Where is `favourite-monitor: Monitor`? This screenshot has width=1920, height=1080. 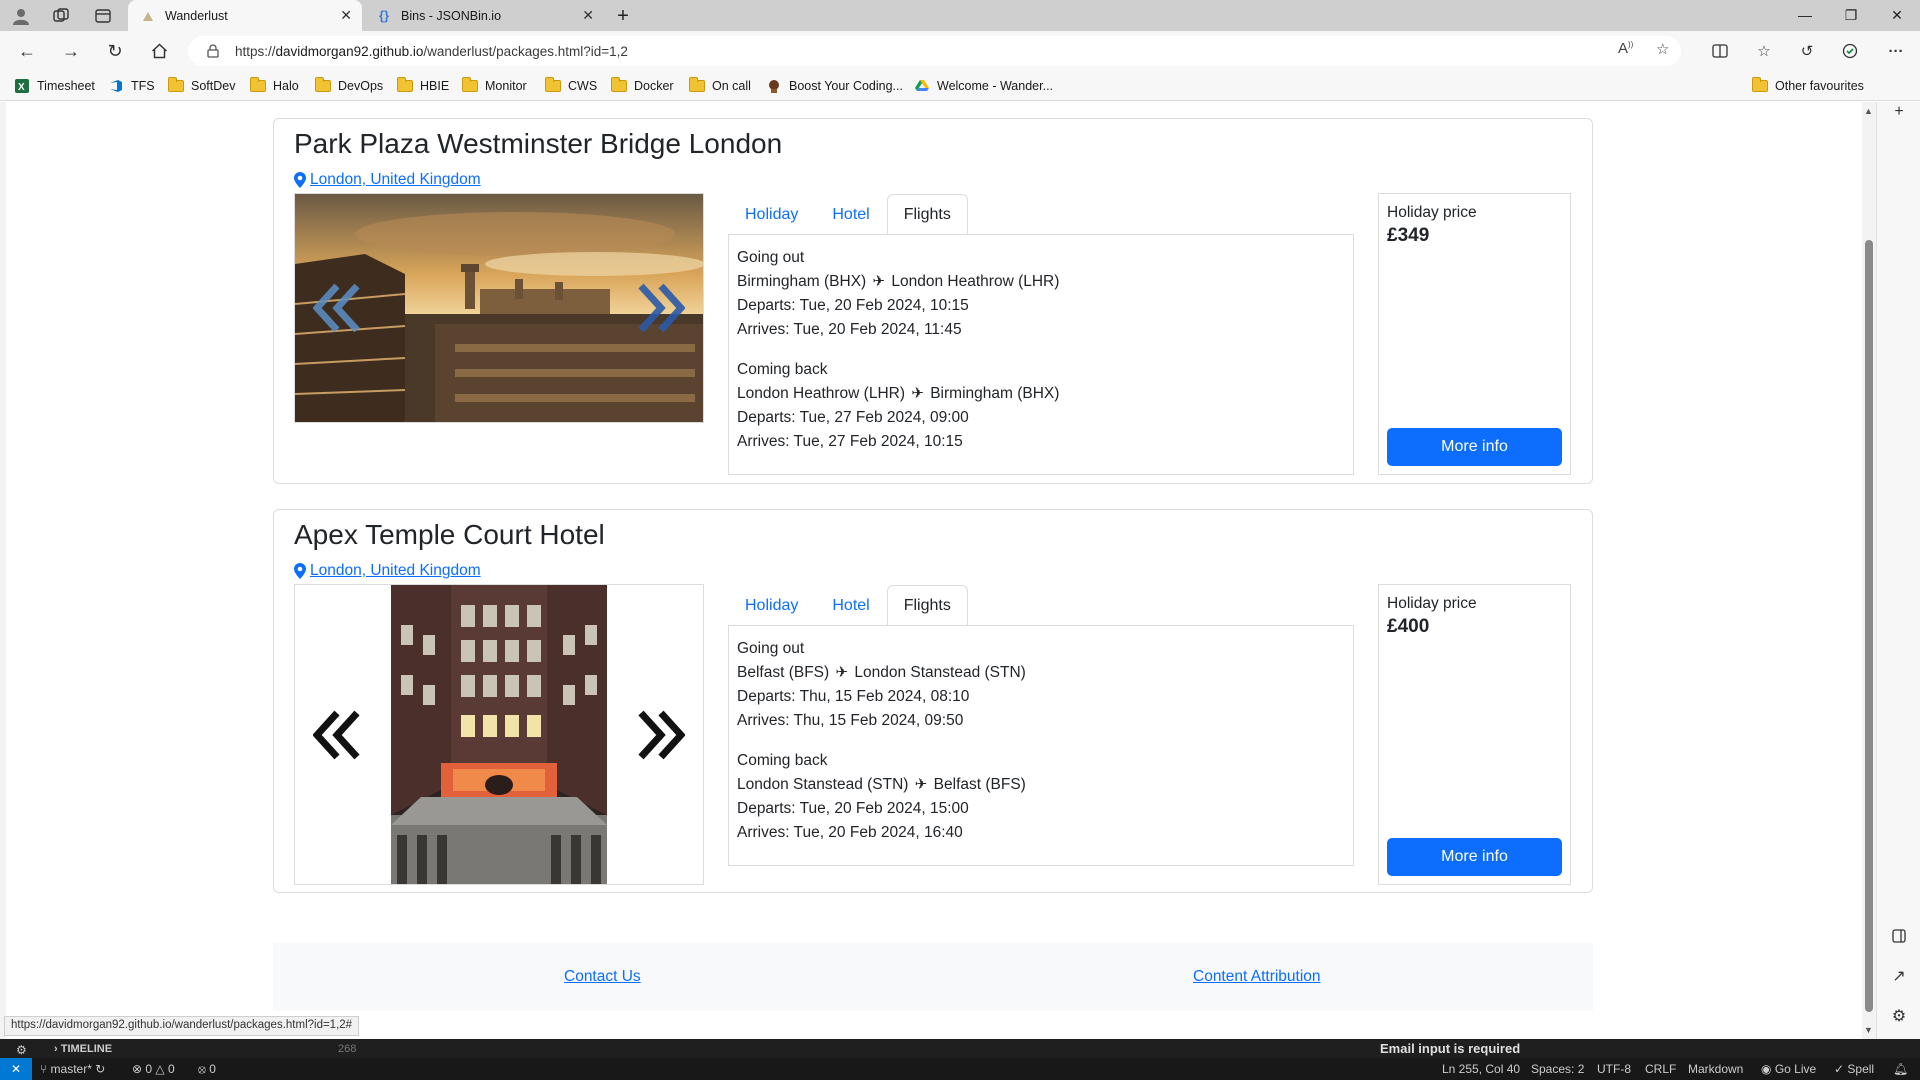
favourite-monitor: Monitor is located at coordinates (494, 86).